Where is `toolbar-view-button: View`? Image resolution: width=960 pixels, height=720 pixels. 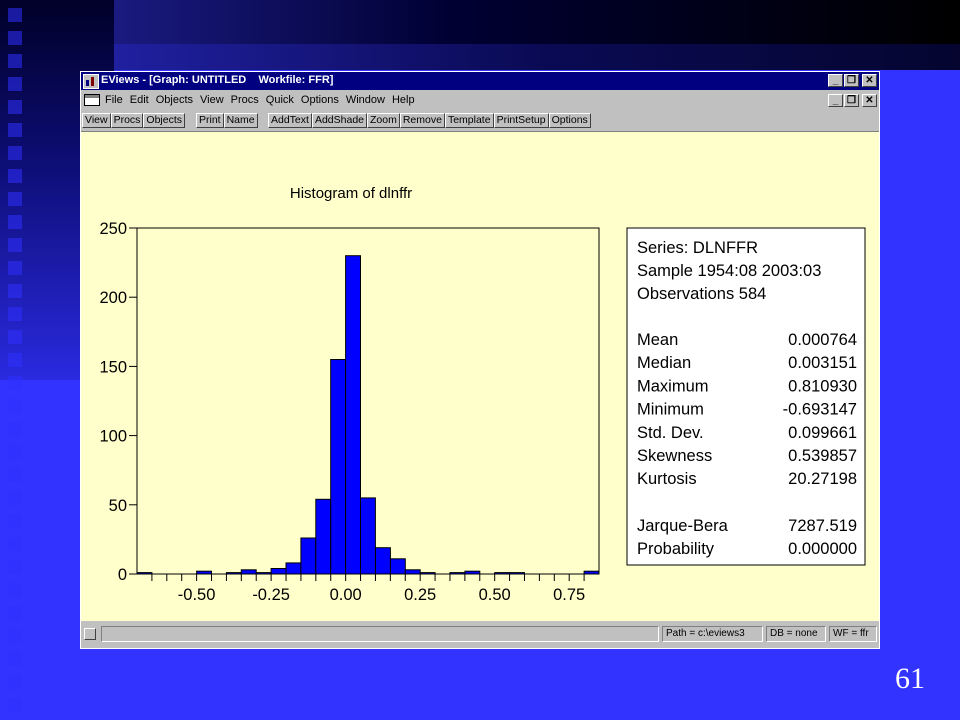 toolbar-view-button: View is located at coordinates (96, 120).